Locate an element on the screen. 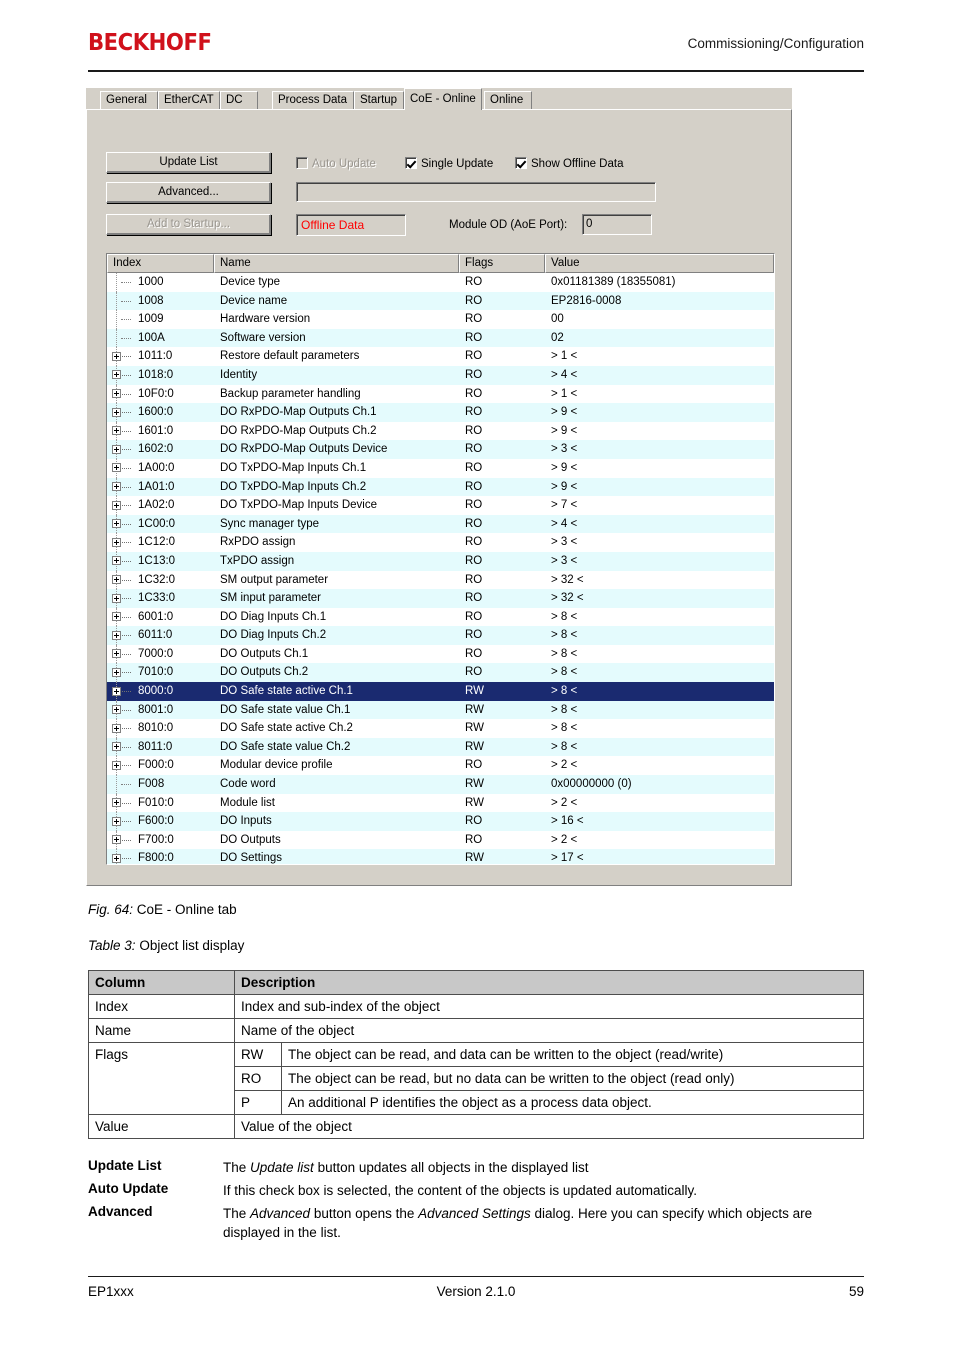 The width and height of the screenshot is (954, 1350). show-offline-data-checkbox: Show Offline Data is located at coordinates (569, 164).